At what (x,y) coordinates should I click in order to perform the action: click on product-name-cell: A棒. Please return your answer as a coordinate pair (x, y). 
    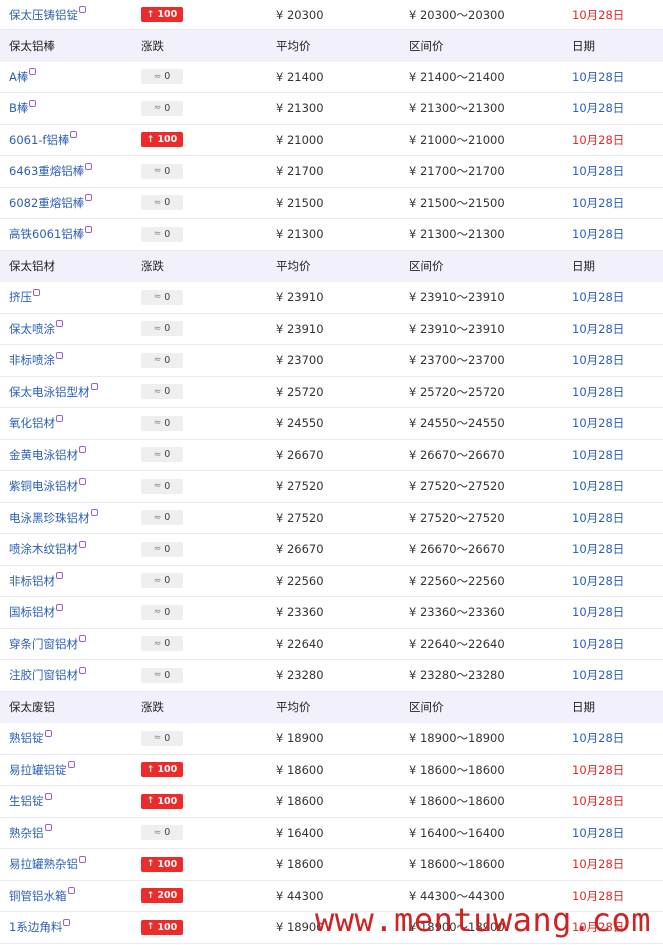
    Looking at the image, I should click on (23, 77).